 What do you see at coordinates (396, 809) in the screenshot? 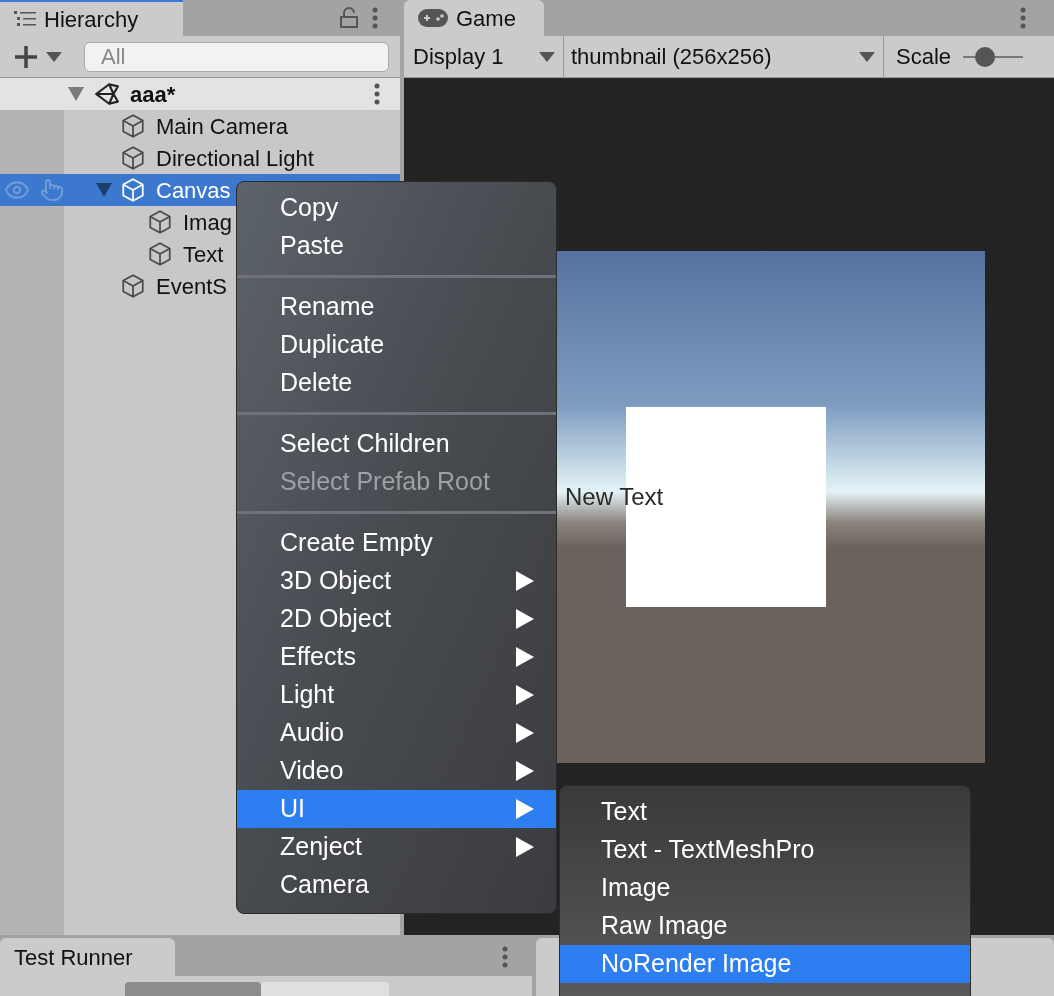
I see `menu-item: UI` at bounding box center [396, 809].